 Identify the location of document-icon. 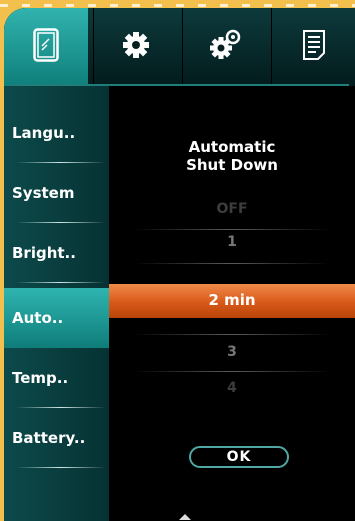
(314, 47).